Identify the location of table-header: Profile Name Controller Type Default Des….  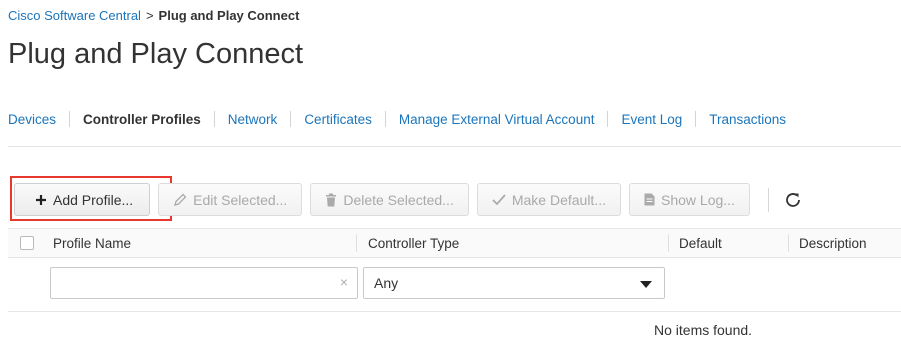
(454, 243).